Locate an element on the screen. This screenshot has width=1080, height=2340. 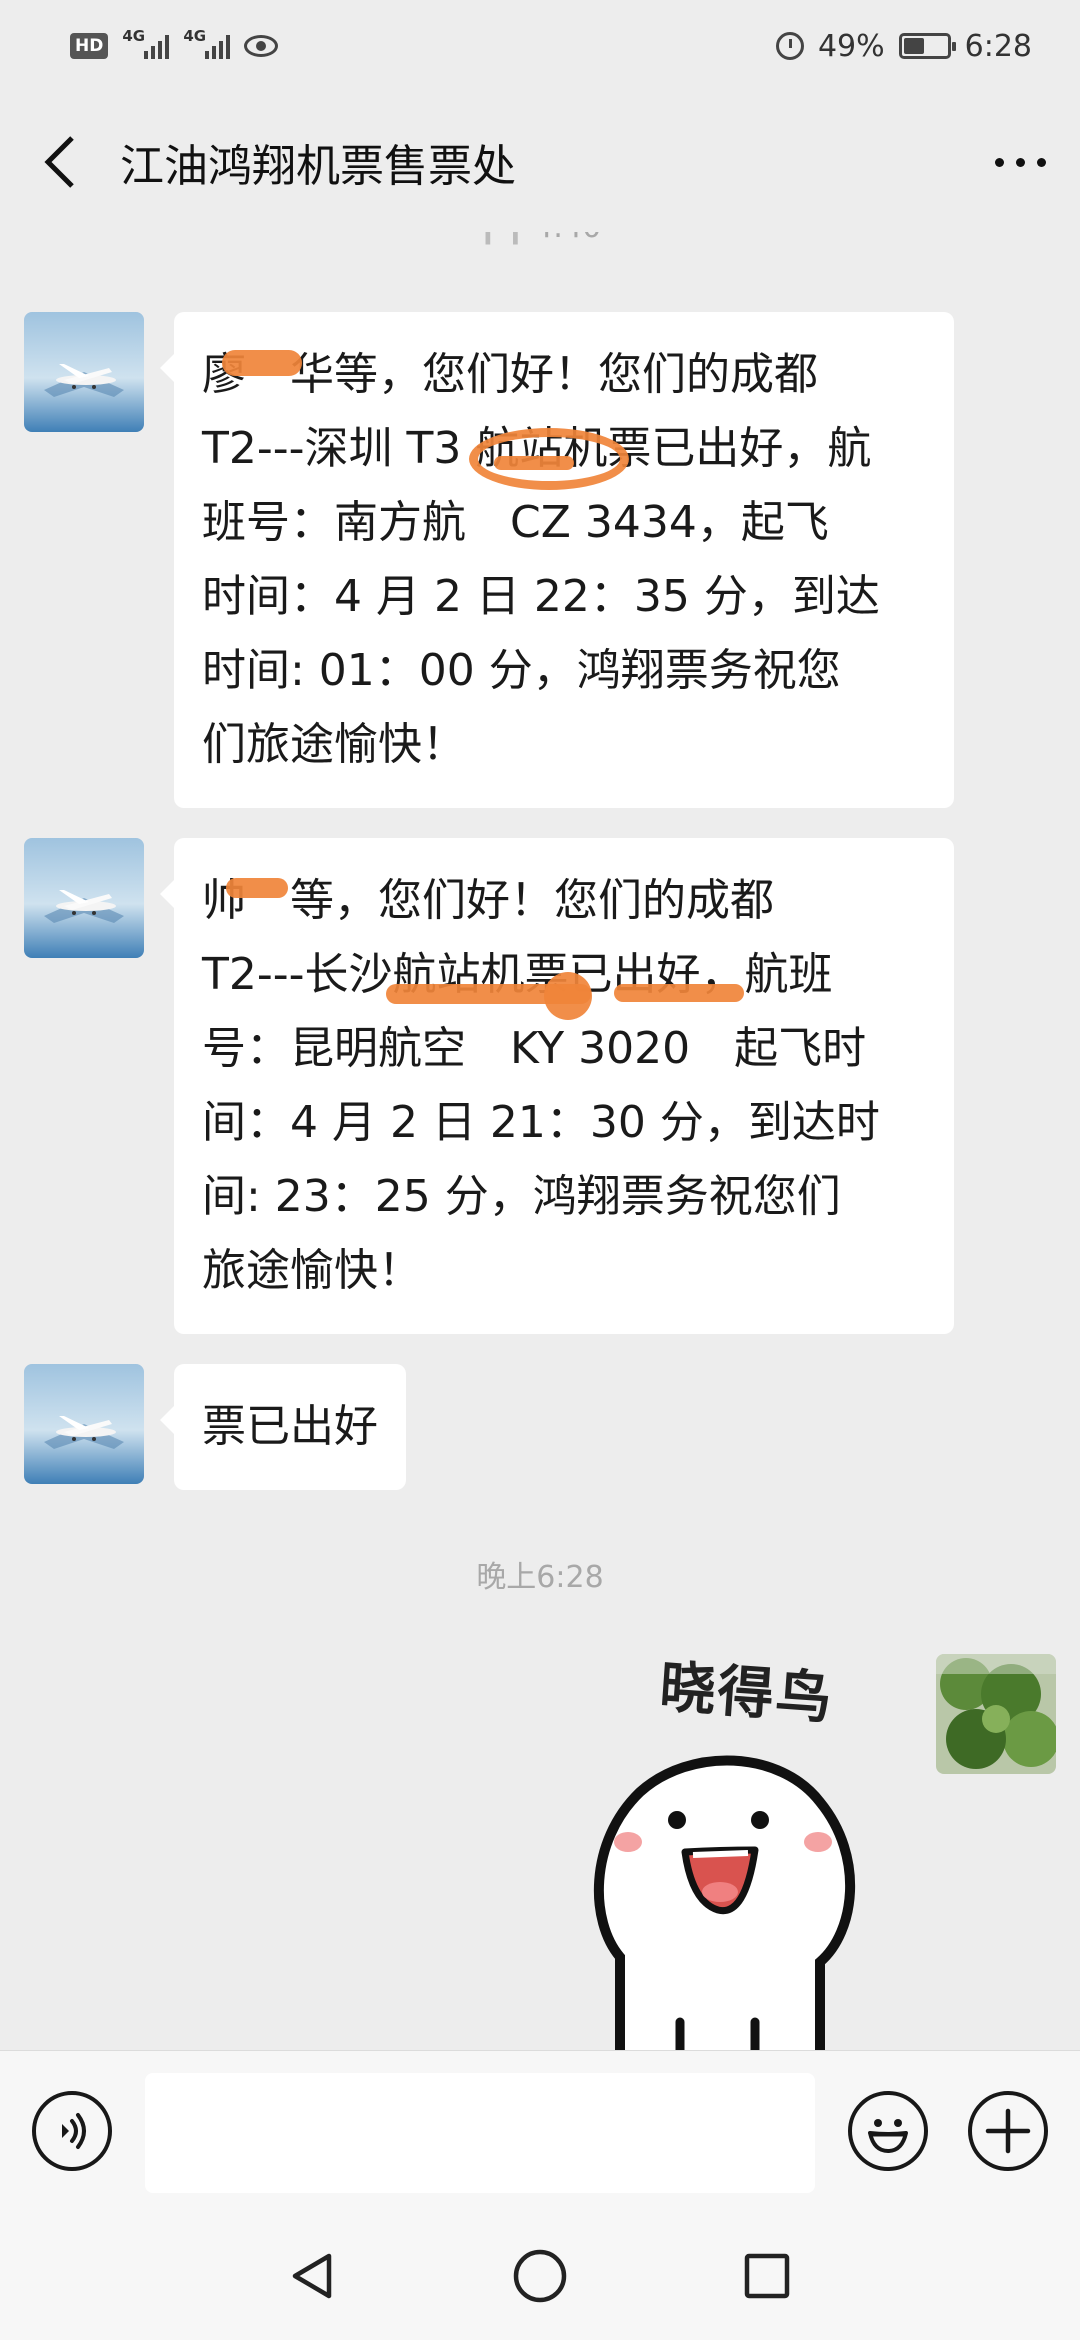
nav-recent-button is located at coordinates (767, 2276).